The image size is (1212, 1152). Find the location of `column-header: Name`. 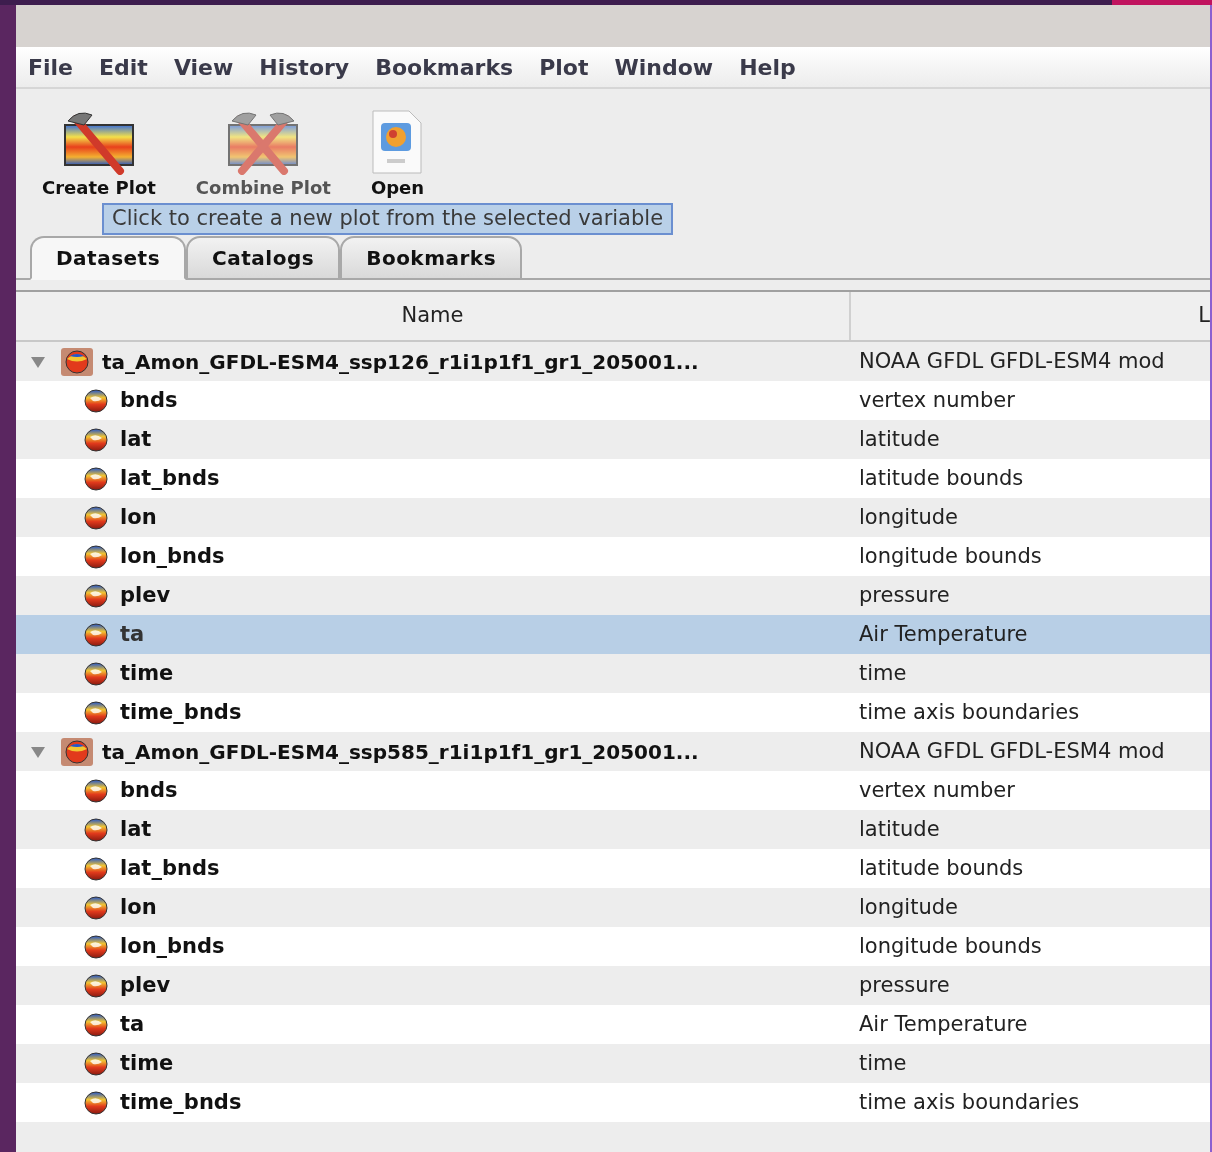

column-header: Name is located at coordinates (433, 316).